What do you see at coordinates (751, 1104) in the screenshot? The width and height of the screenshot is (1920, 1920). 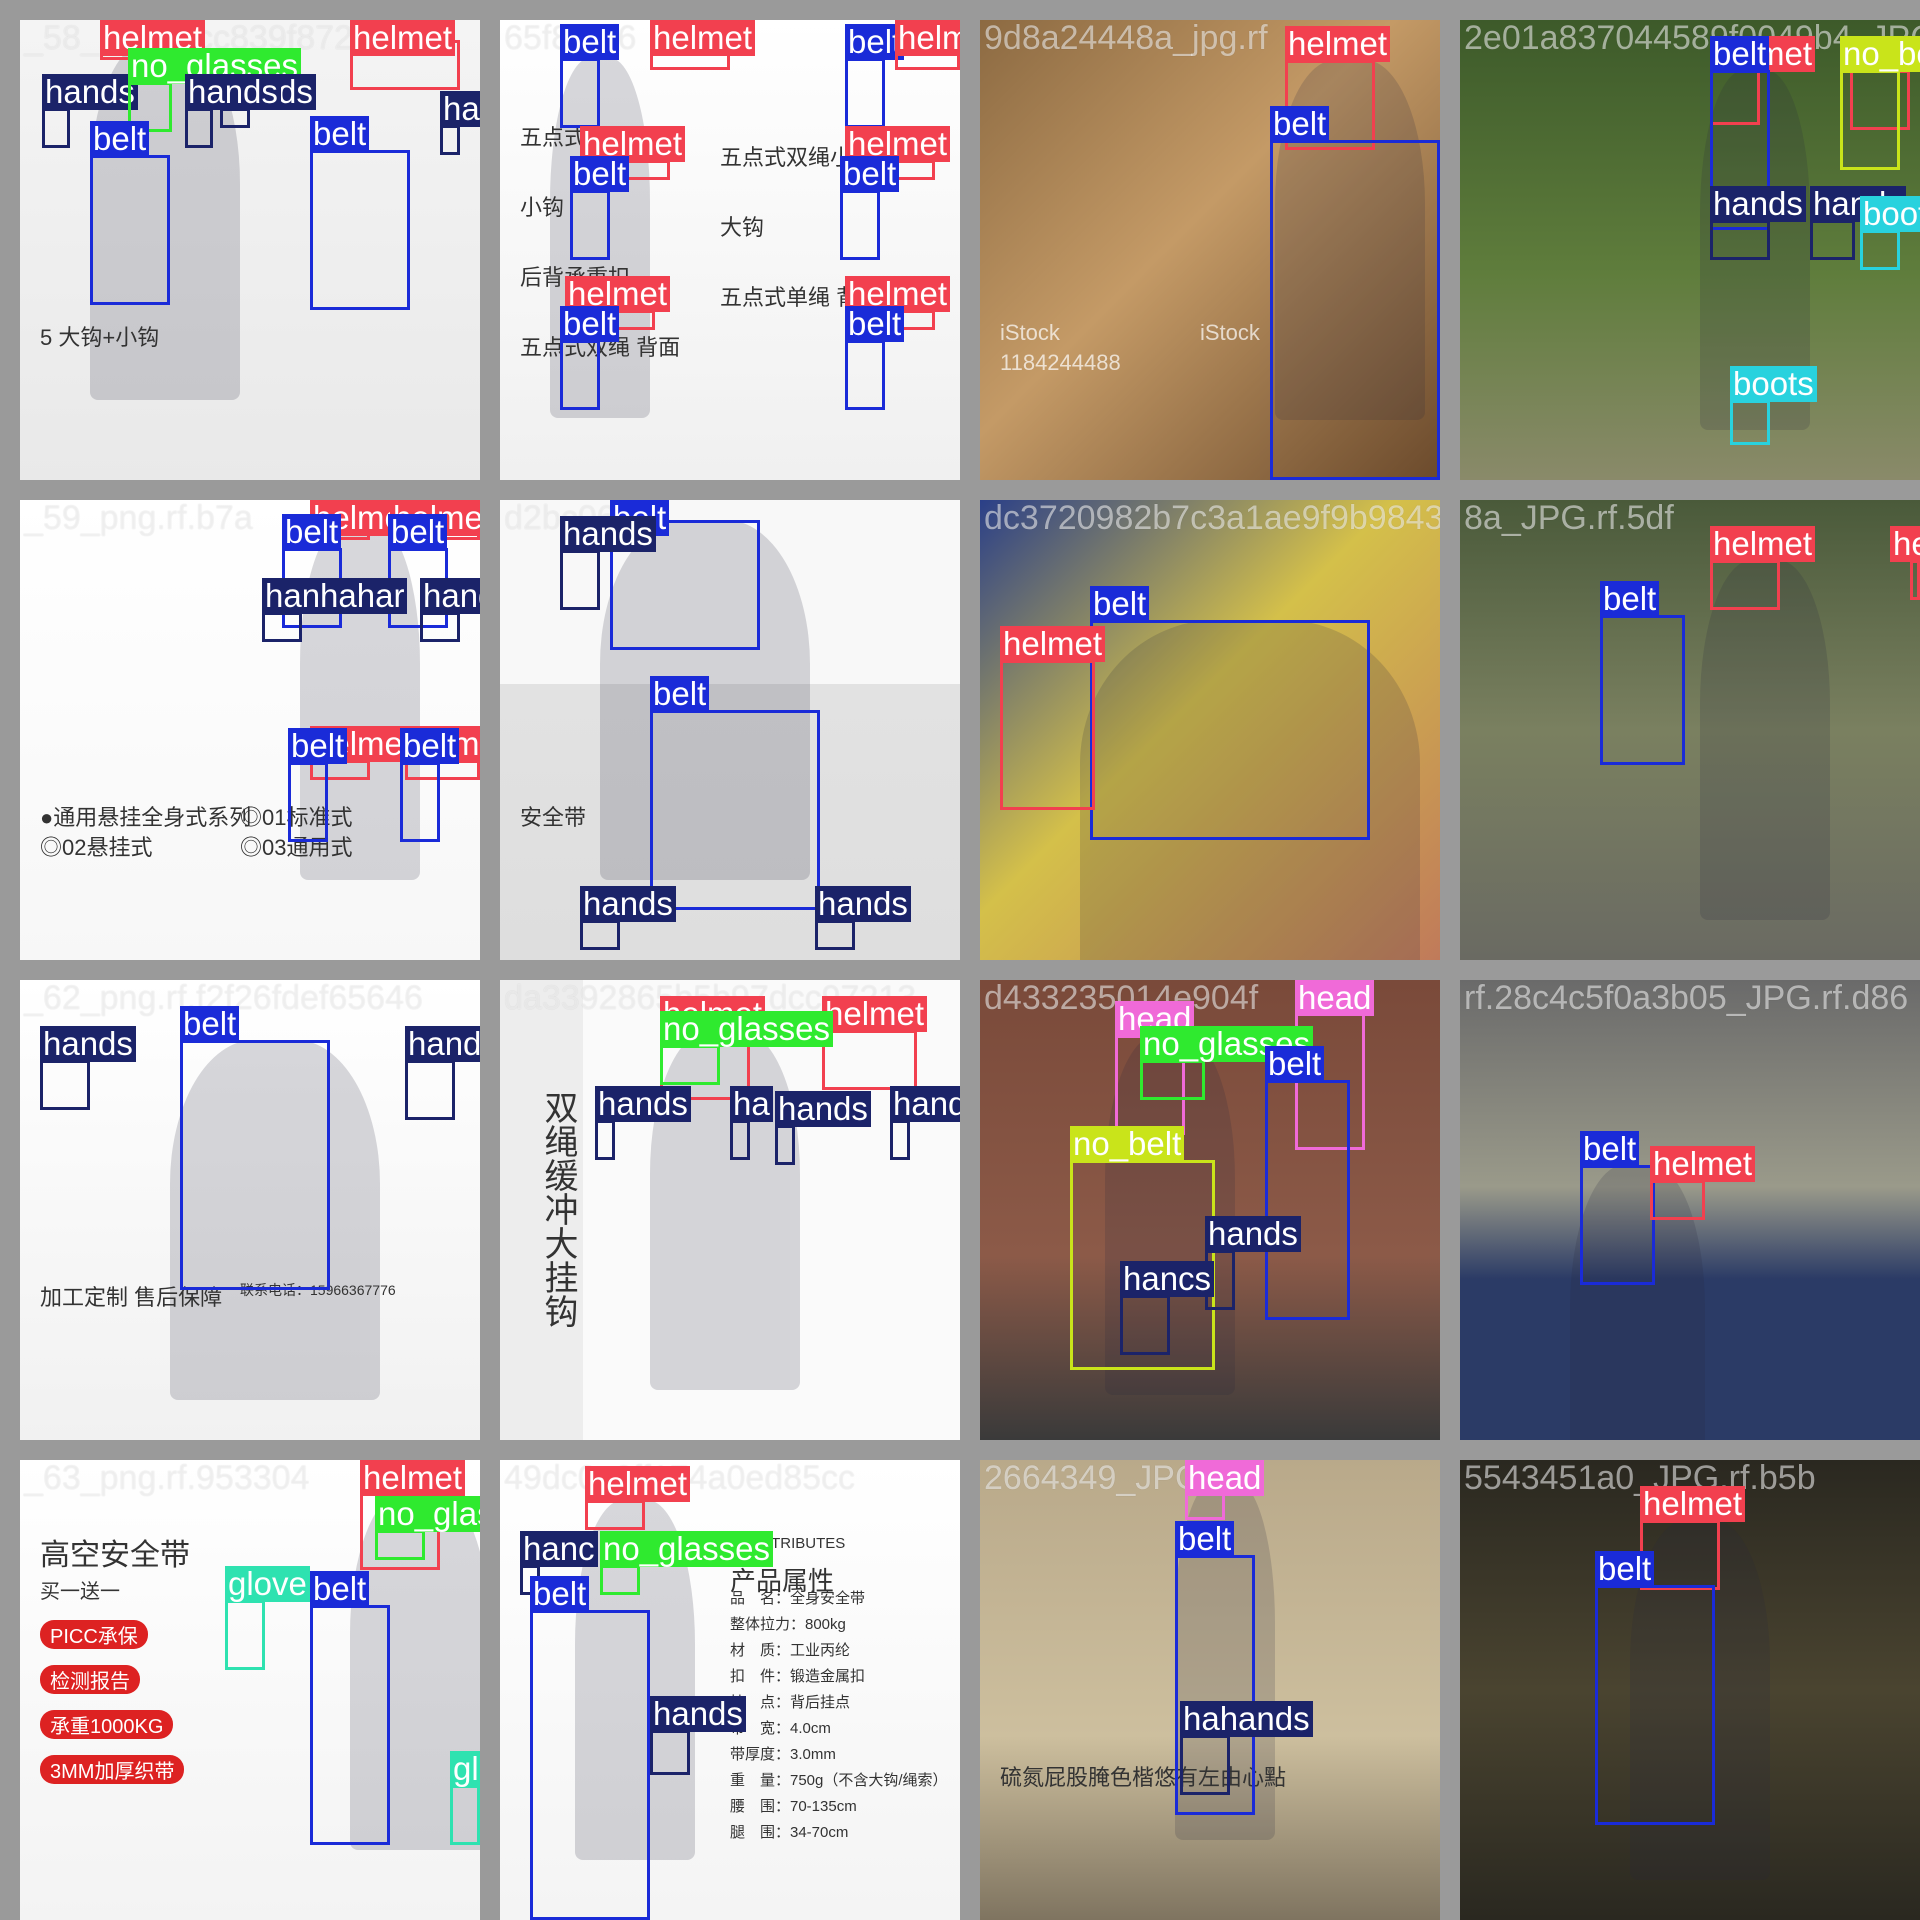 I see `hands-label: ha` at bounding box center [751, 1104].